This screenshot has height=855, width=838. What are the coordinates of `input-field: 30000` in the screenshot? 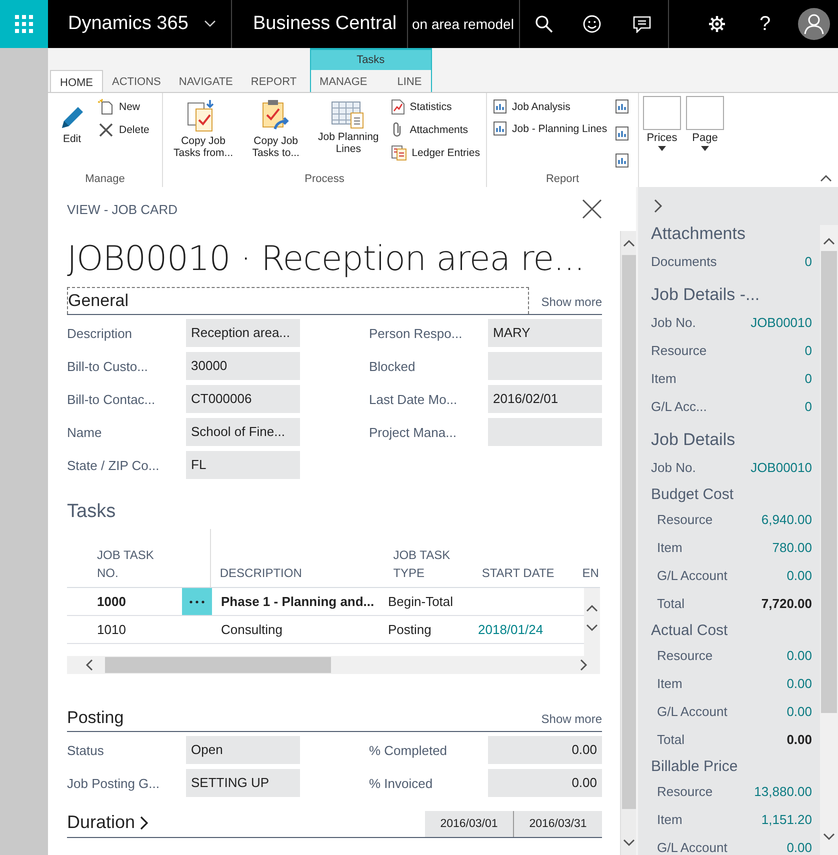 It's located at (243, 366).